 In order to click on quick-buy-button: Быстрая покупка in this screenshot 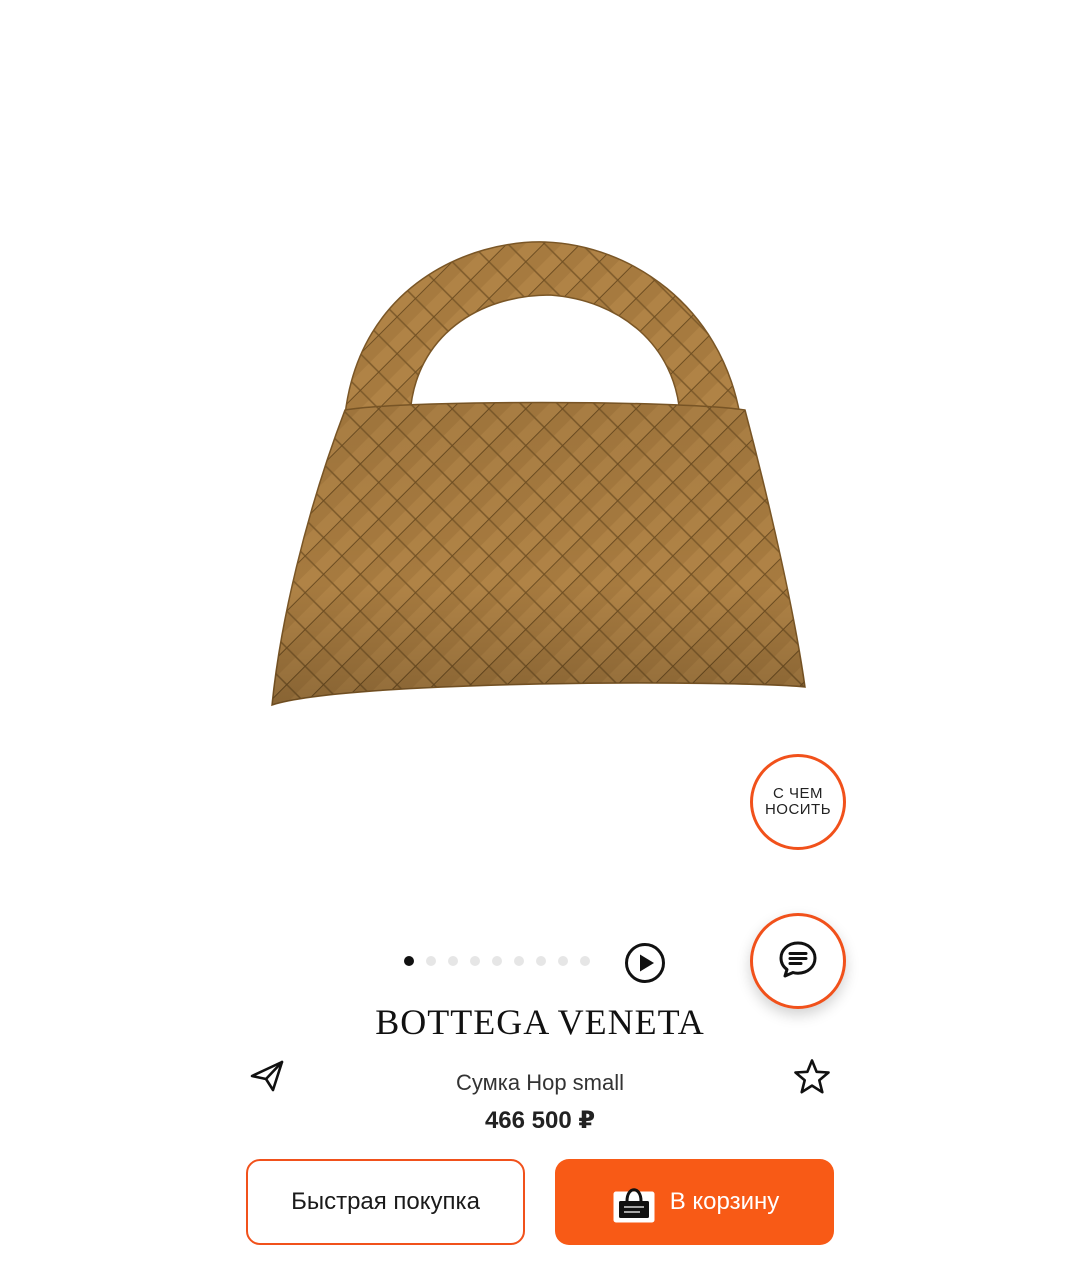, I will do `click(385, 1202)`.